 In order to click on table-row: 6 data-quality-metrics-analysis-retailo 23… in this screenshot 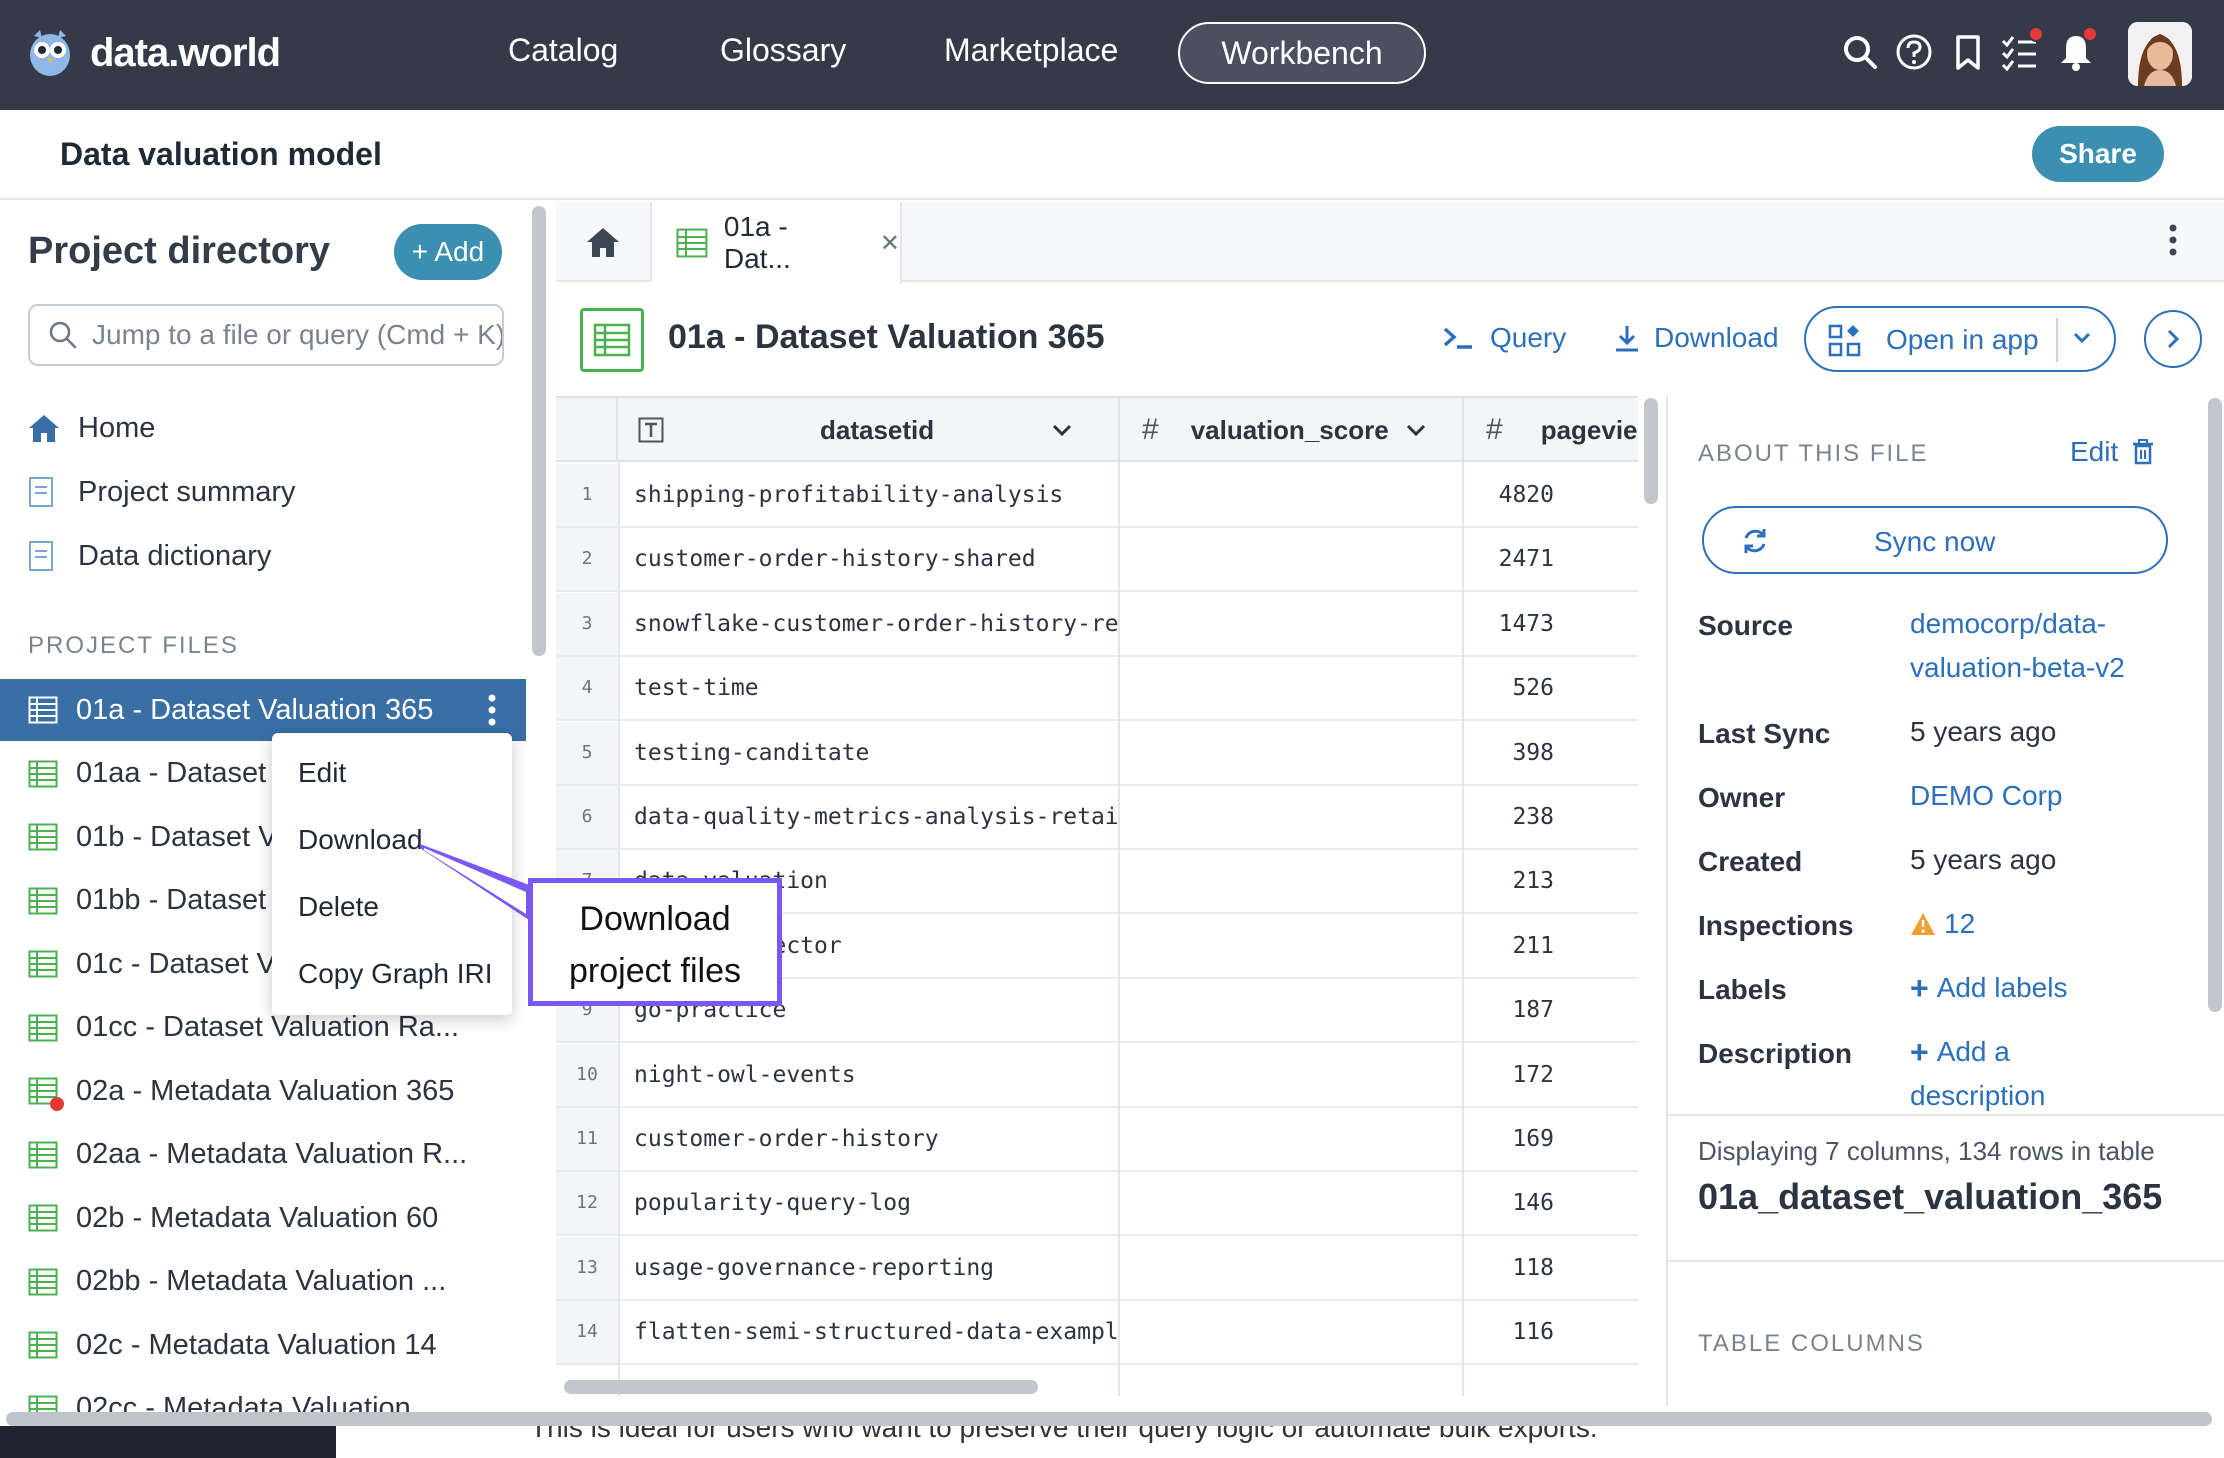, I will do `click(1097, 818)`.